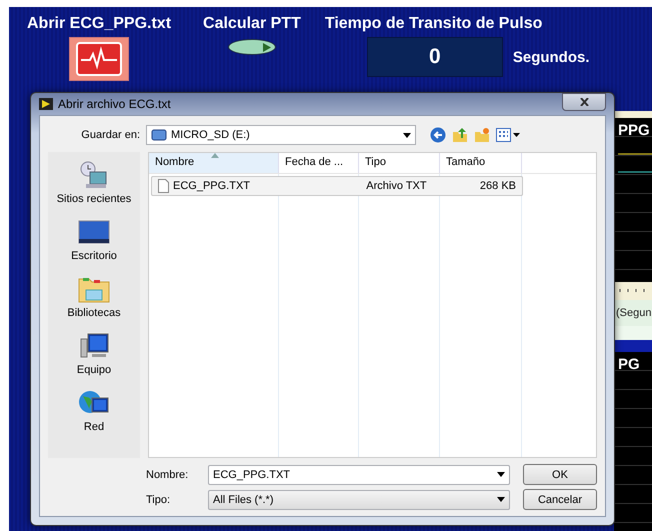  What do you see at coordinates (252, 24) in the screenshot?
I see `control-label: Calcular PTT` at bounding box center [252, 24].